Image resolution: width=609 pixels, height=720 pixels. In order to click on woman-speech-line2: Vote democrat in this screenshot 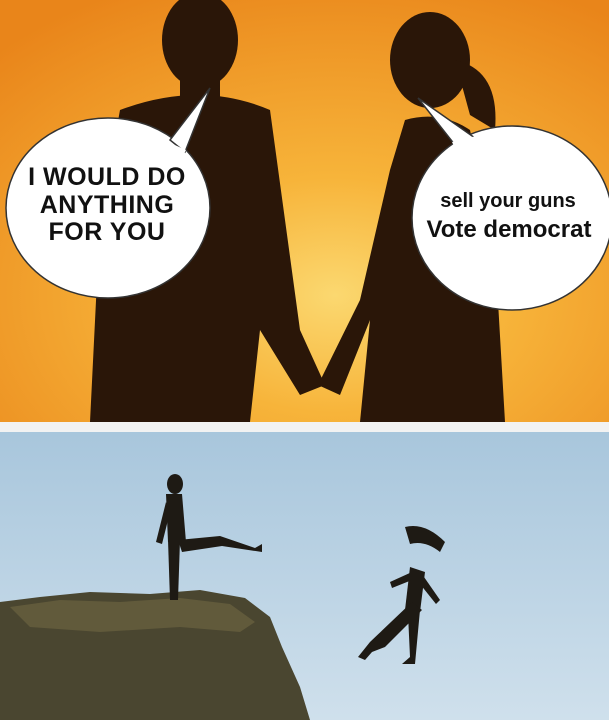, I will do `click(509, 229)`.